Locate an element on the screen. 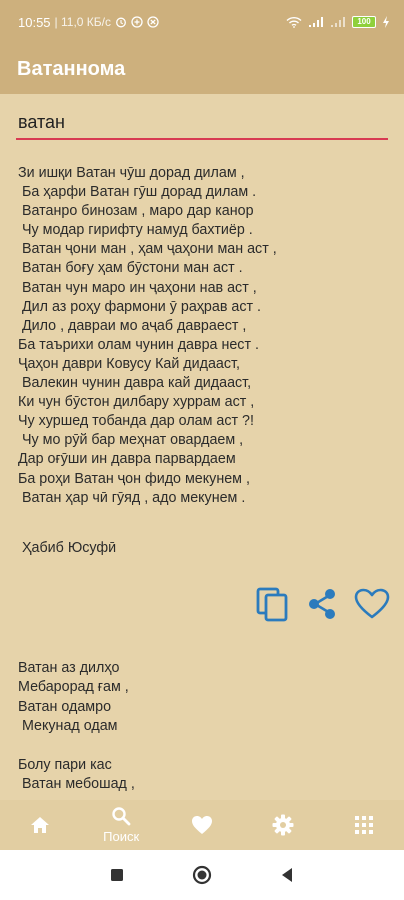 This screenshot has width=404, height=900. poem-line: Ватан мебошад , is located at coordinates (76, 784).